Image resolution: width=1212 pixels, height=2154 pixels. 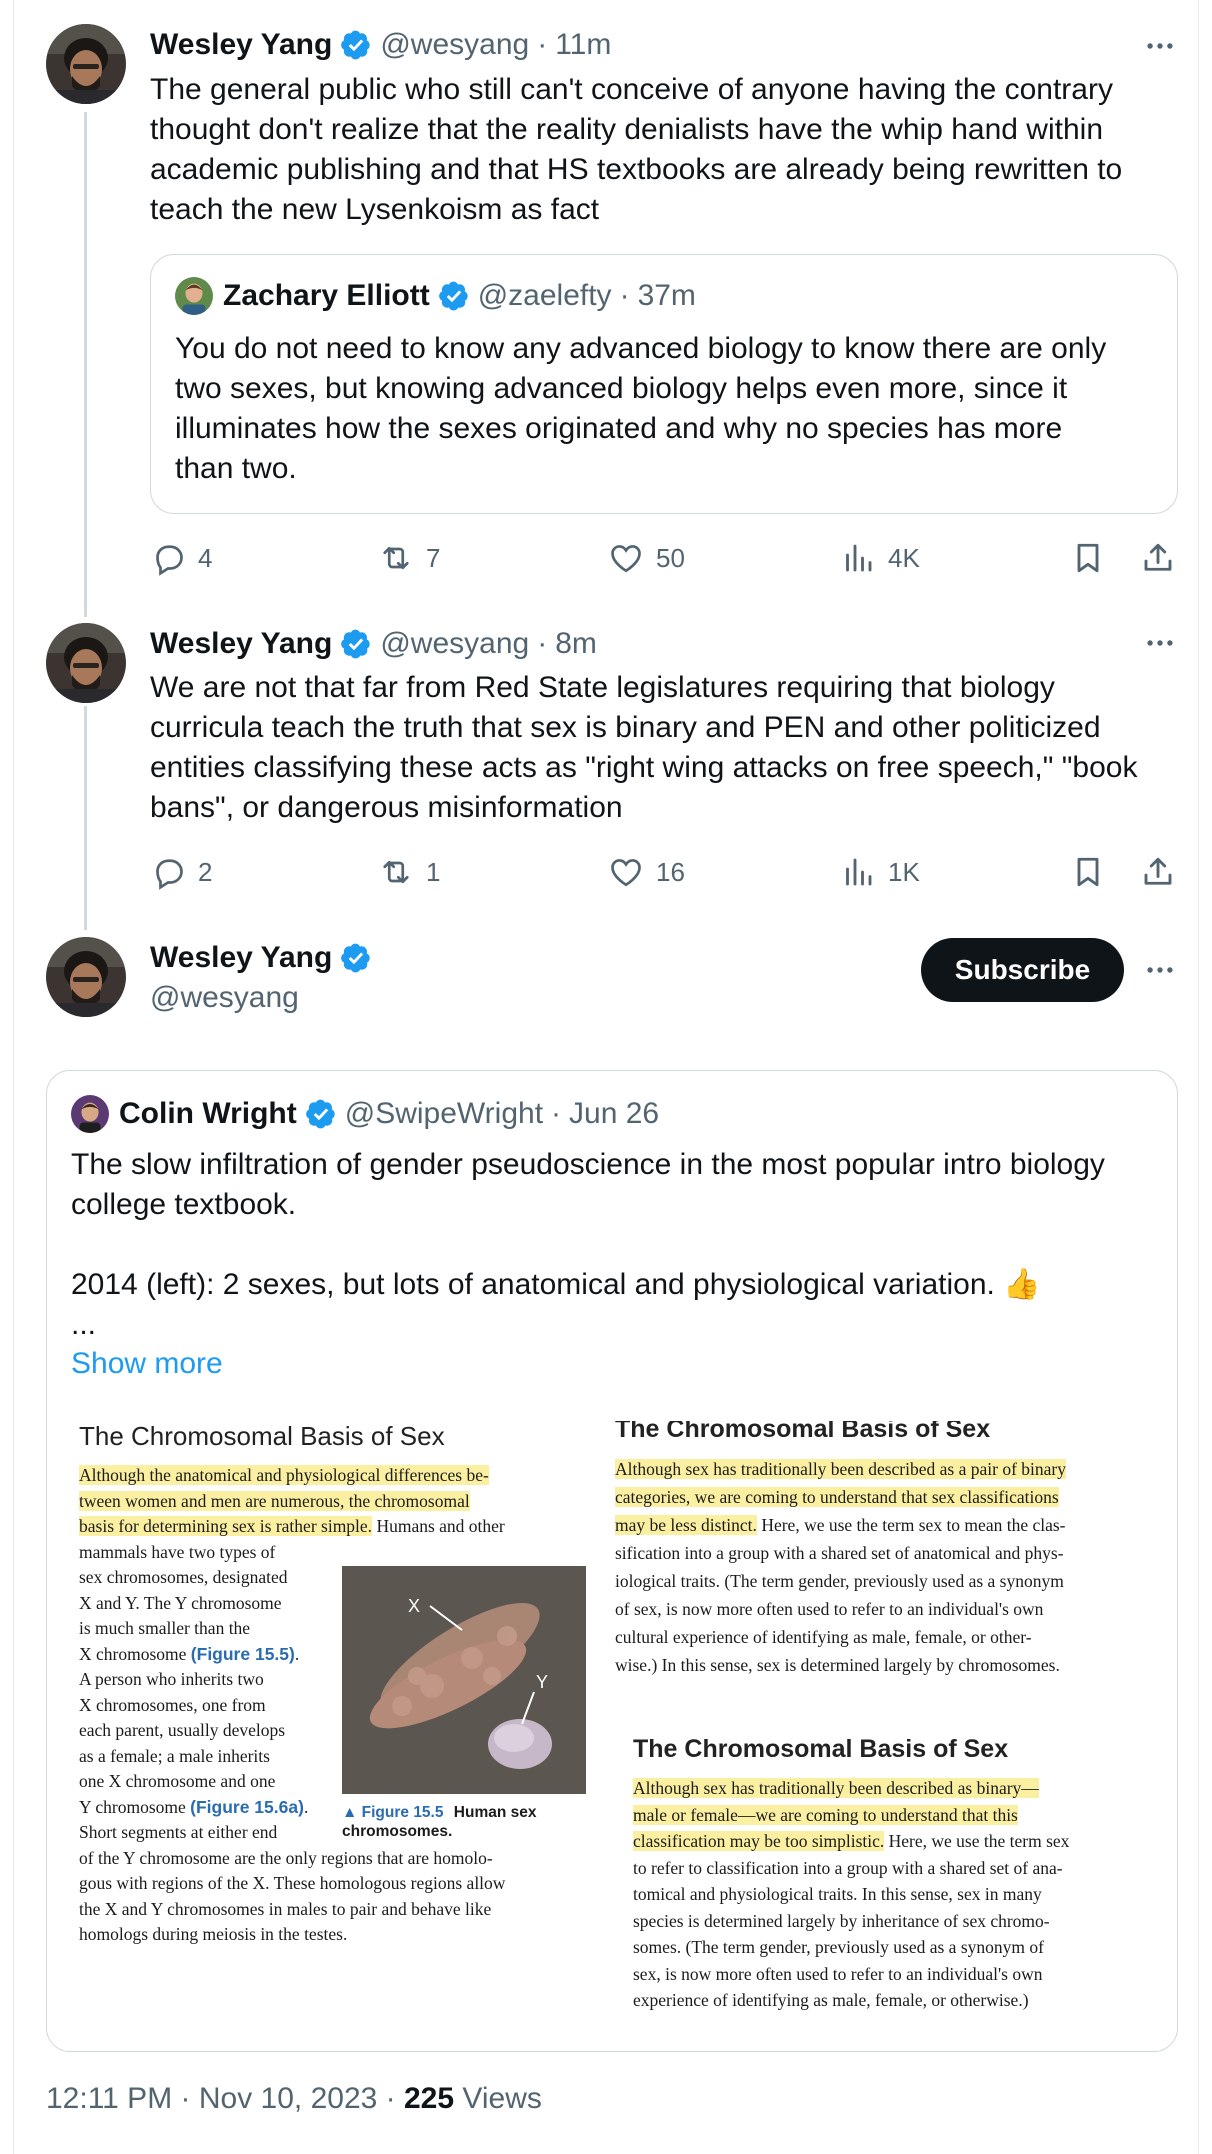 I want to click on post-date: Nov 10, 2023, so click(x=288, y=2098).